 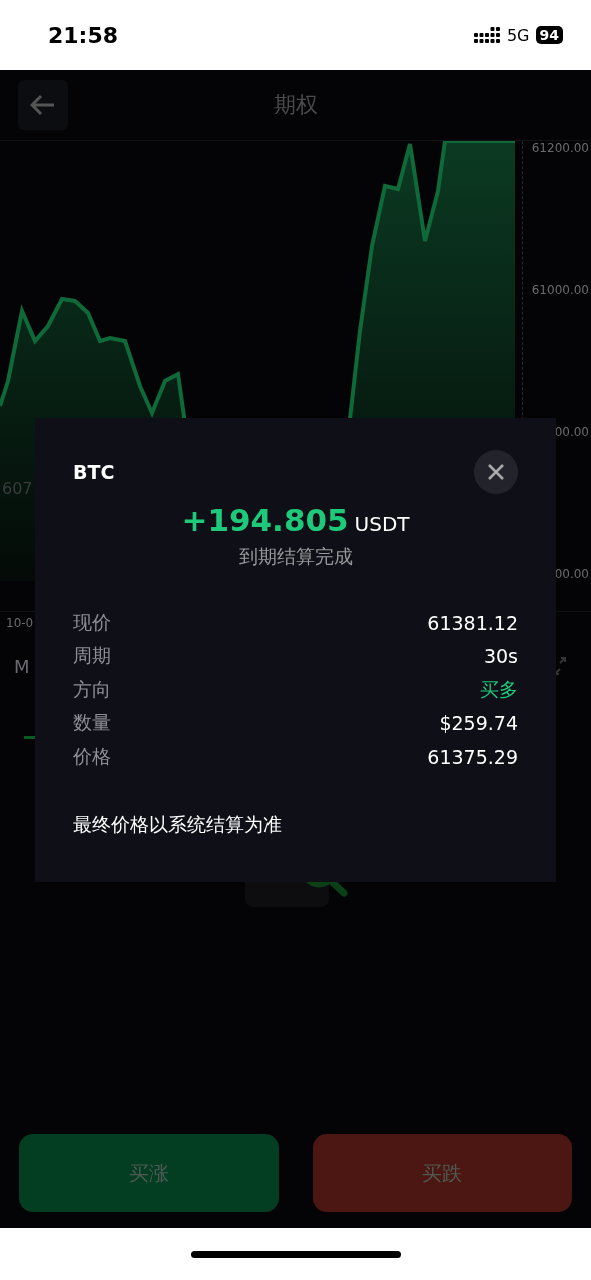 What do you see at coordinates (92, 656) in the screenshot?
I see `detail-label: 周期` at bounding box center [92, 656].